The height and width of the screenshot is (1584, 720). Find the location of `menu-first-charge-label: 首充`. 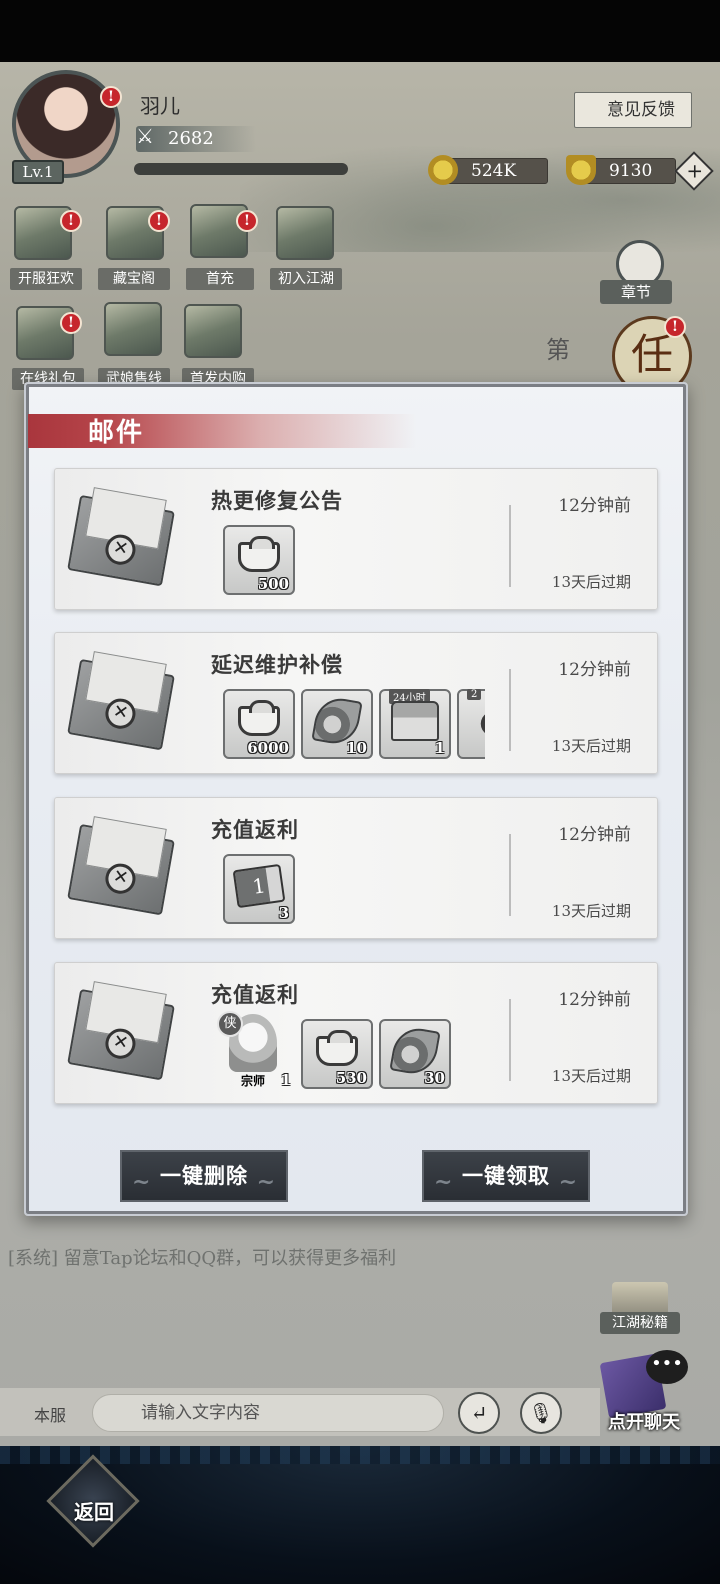

menu-first-charge-label: 首充 is located at coordinates (220, 279).